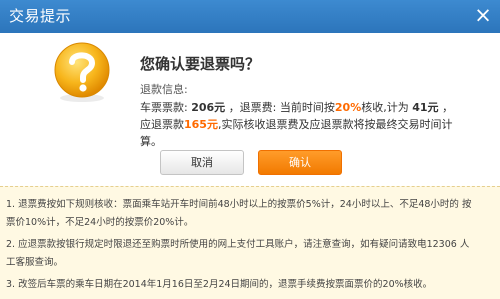  Describe the element at coordinates (307, 107) in the screenshot. I see `fee-text-1: 当前时间按` at that location.